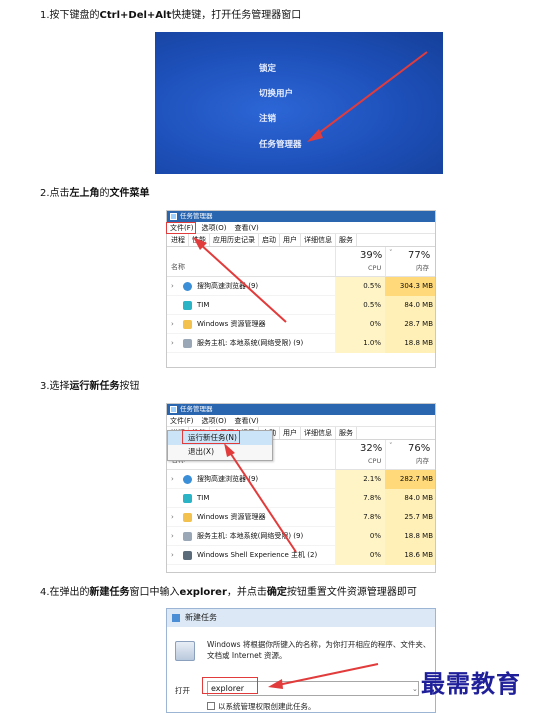 The height and width of the screenshot is (713, 541). Describe the element at coordinates (182, 420) in the screenshot. I see `menu-file: 文件(F)` at that location.